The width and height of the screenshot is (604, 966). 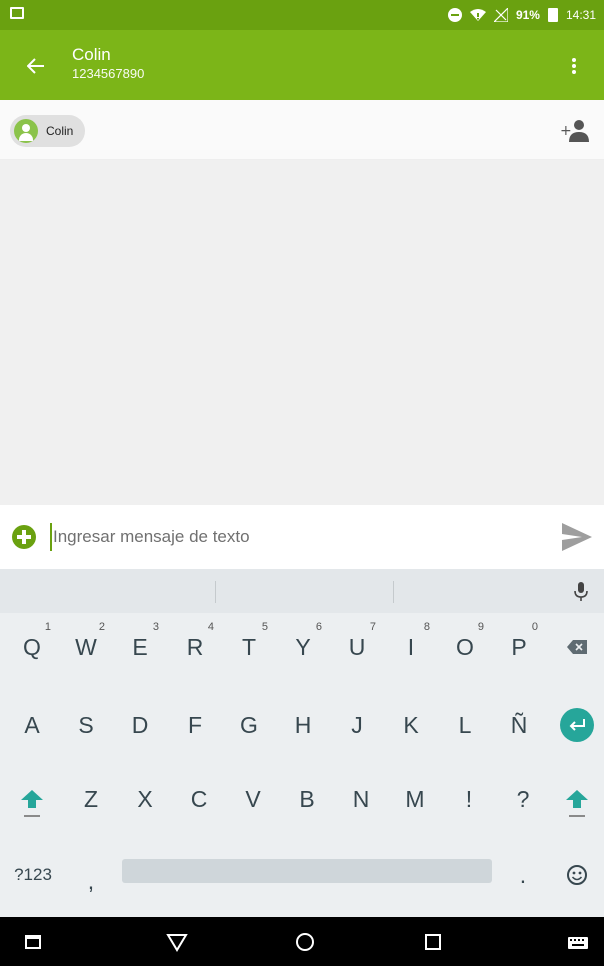 I want to click on key-r: 4R, so click(x=195, y=647).